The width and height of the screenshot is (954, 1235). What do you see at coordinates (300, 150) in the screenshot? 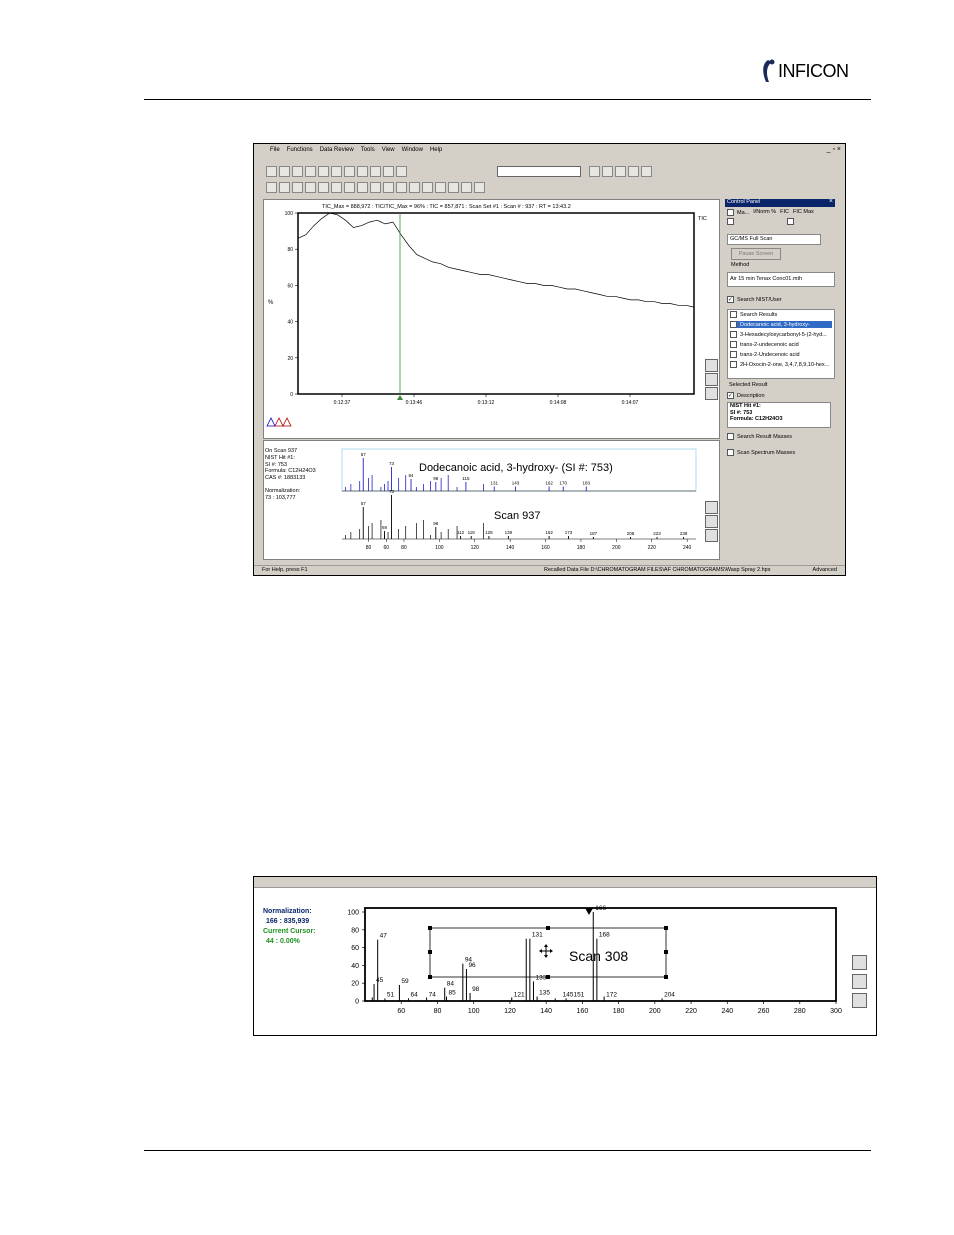
I see `menu-functions: Functions` at bounding box center [300, 150].